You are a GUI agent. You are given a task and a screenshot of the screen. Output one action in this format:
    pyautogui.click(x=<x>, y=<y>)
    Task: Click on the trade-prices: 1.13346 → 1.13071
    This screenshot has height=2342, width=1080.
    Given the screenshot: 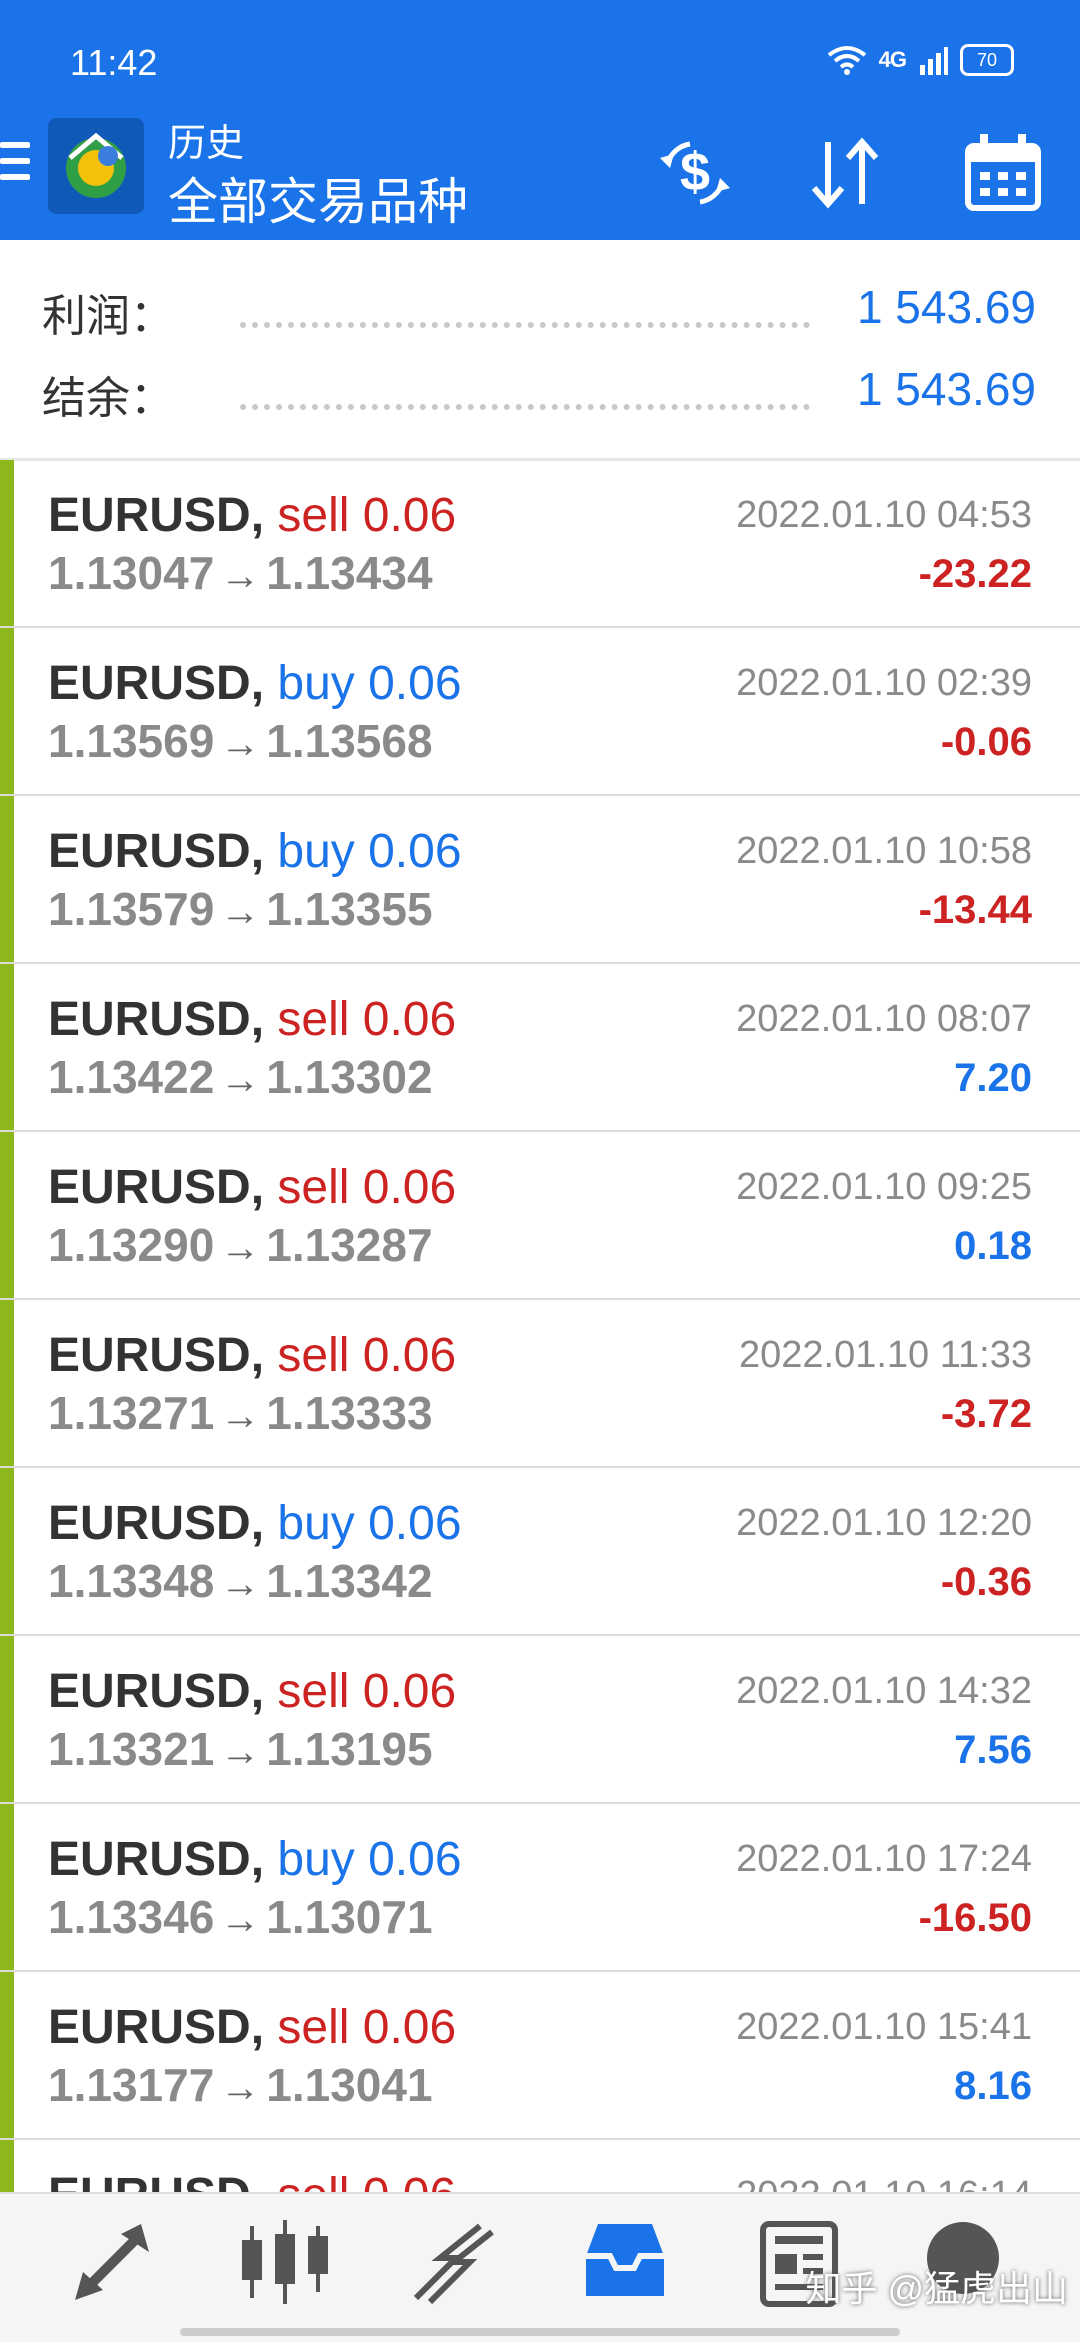 What is the action you would take?
    pyautogui.click(x=240, y=1917)
    